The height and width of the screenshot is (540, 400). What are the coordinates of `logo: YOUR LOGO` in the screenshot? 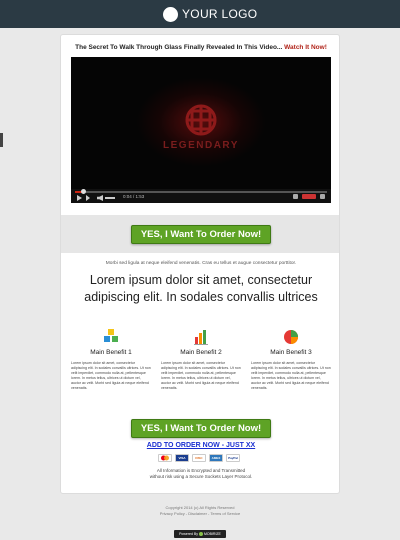 It's located at (210, 14).